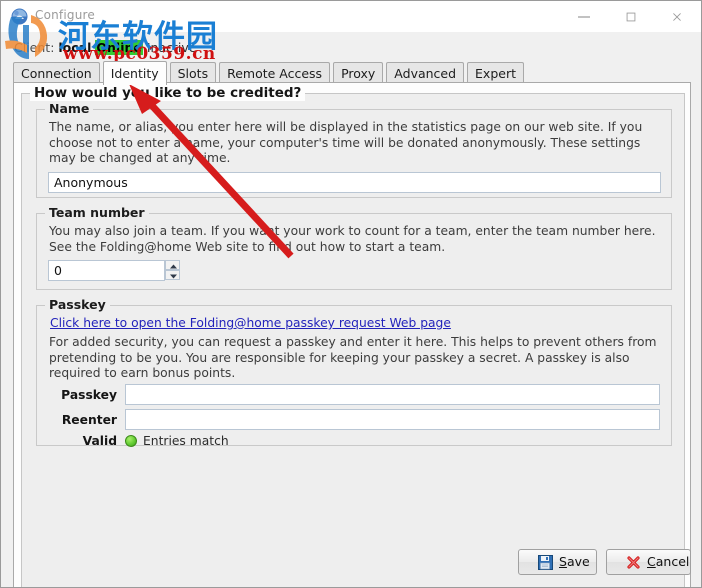 The width and height of the screenshot is (702, 588). What do you see at coordinates (631, 16) in the screenshot?
I see `maximize-button` at bounding box center [631, 16].